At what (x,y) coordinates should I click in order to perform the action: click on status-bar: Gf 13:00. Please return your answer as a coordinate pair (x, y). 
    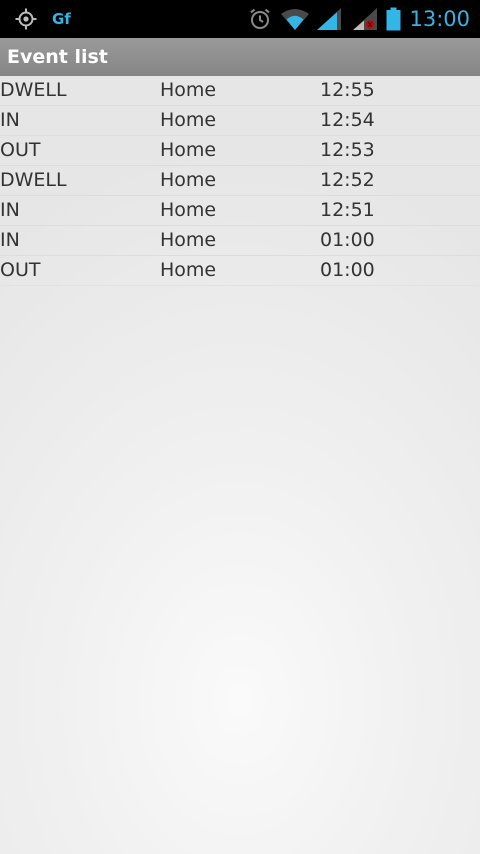
    Looking at the image, I should click on (240, 19).